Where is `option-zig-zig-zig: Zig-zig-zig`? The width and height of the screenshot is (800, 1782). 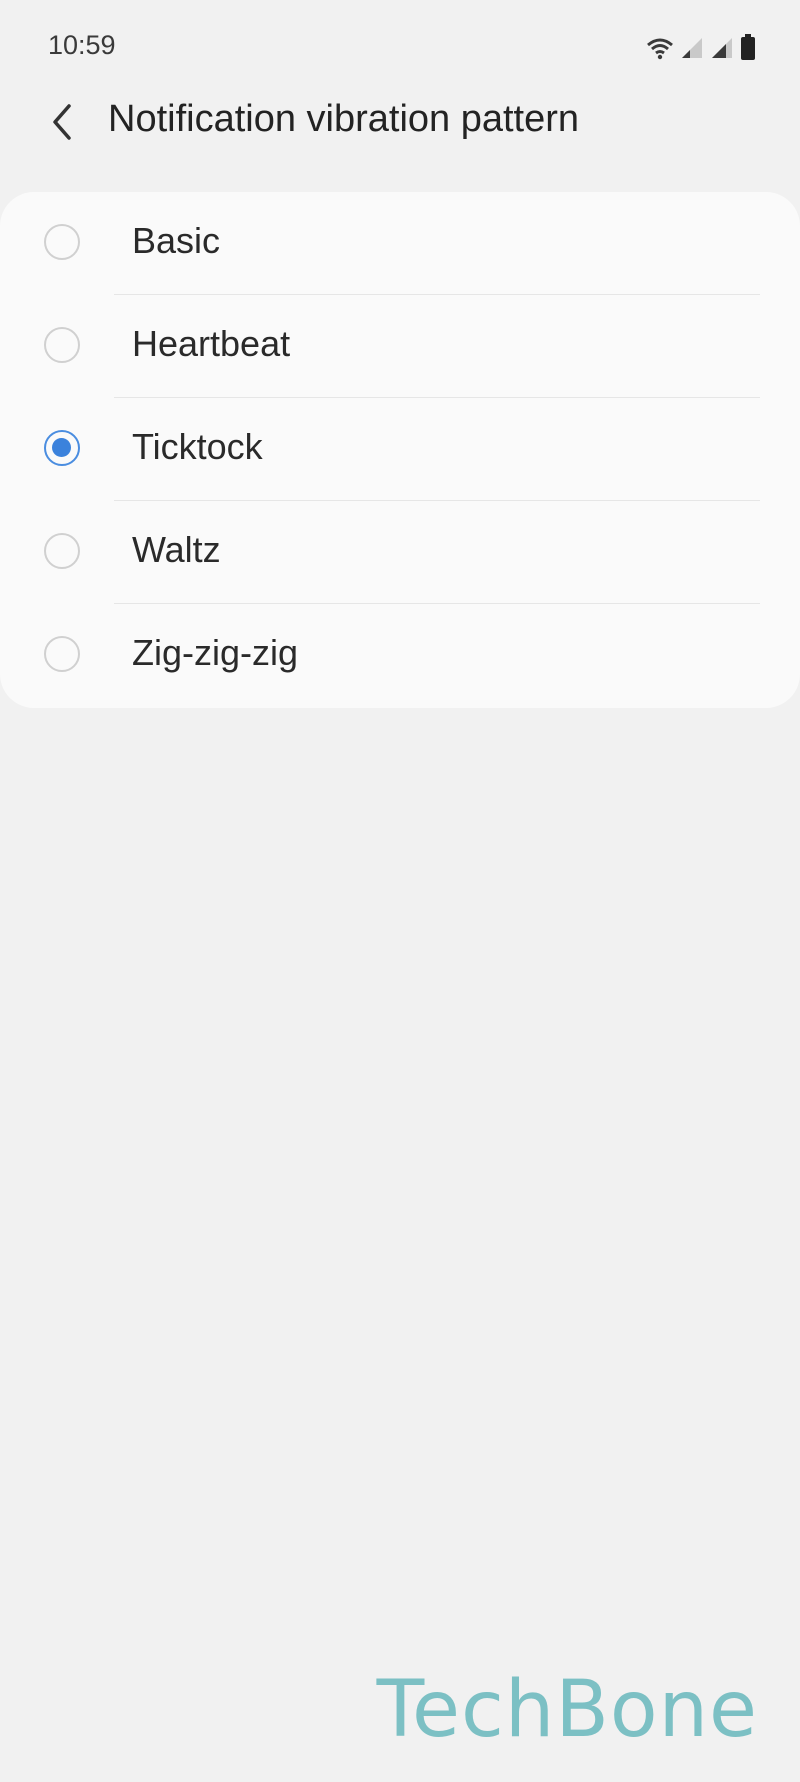 option-zig-zig-zig: Zig-zig-zig is located at coordinates (400, 655).